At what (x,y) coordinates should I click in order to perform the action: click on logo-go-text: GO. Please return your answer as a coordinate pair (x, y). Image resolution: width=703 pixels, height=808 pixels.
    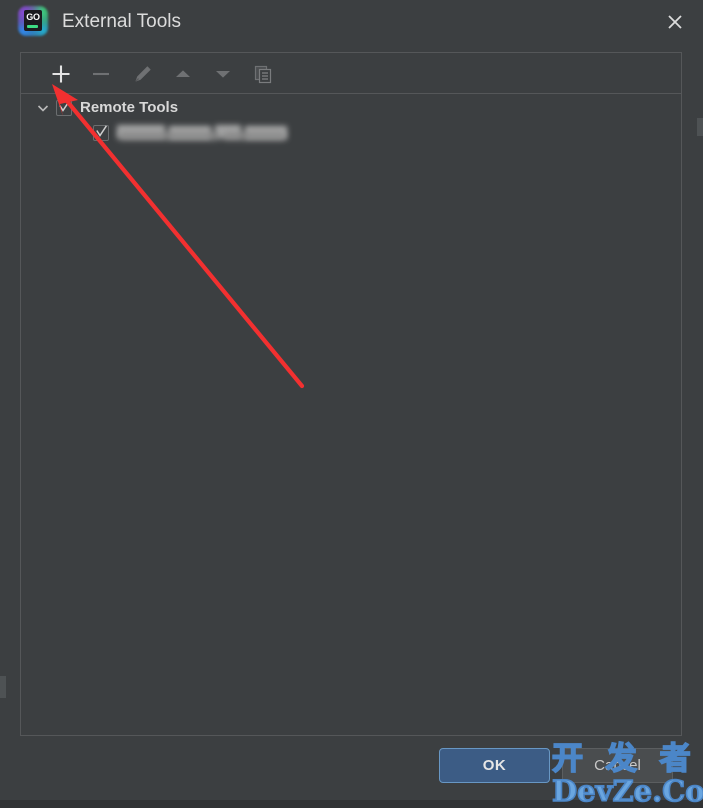
    Looking at the image, I should click on (33, 17).